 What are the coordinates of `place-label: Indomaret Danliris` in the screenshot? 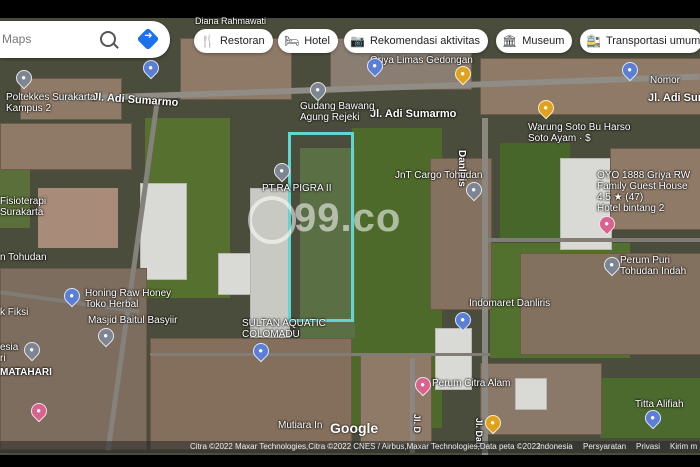 It's located at (509, 303).